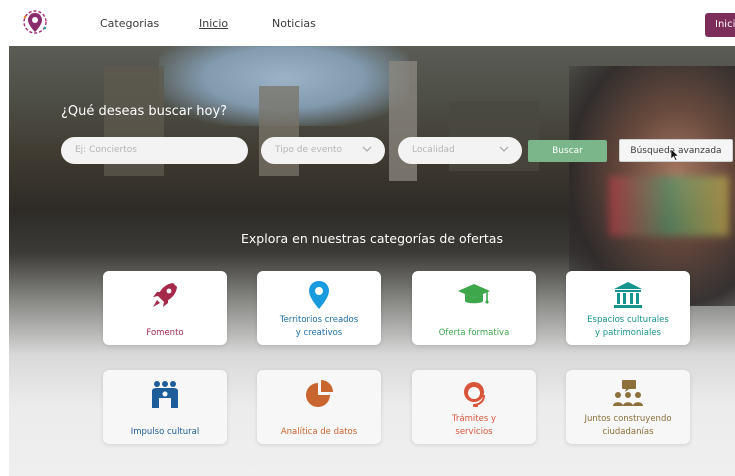 The image size is (735, 476). I want to click on category-card-impulso-cultural: Impulso cultural, so click(165, 407).